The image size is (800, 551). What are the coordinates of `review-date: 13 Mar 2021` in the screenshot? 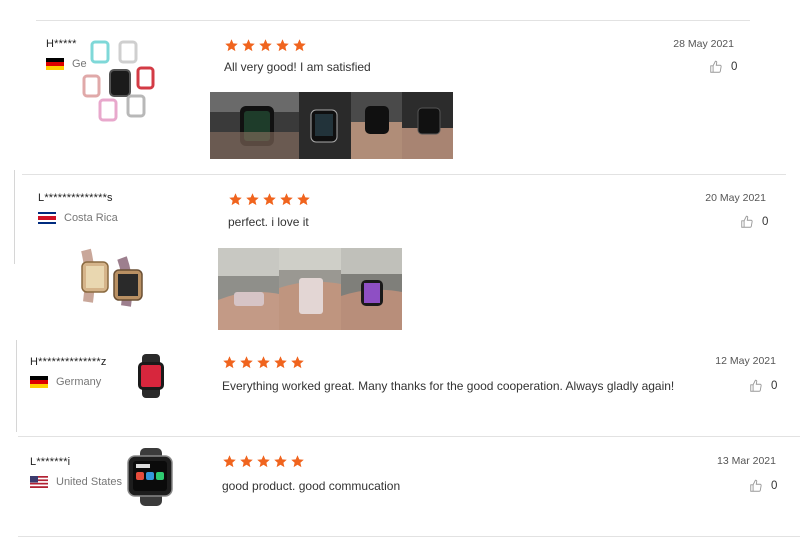 It's located at (746, 461).